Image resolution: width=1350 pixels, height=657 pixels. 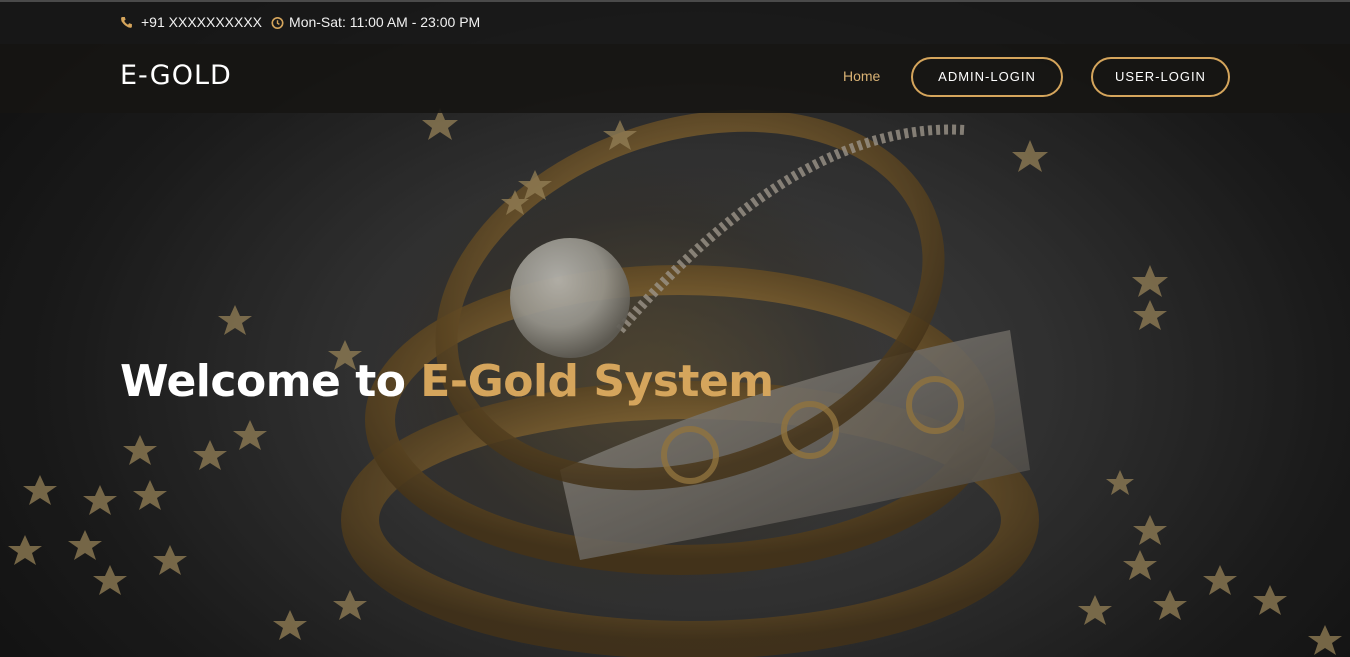 I want to click on clock-icon, so click(x=277, y=22).